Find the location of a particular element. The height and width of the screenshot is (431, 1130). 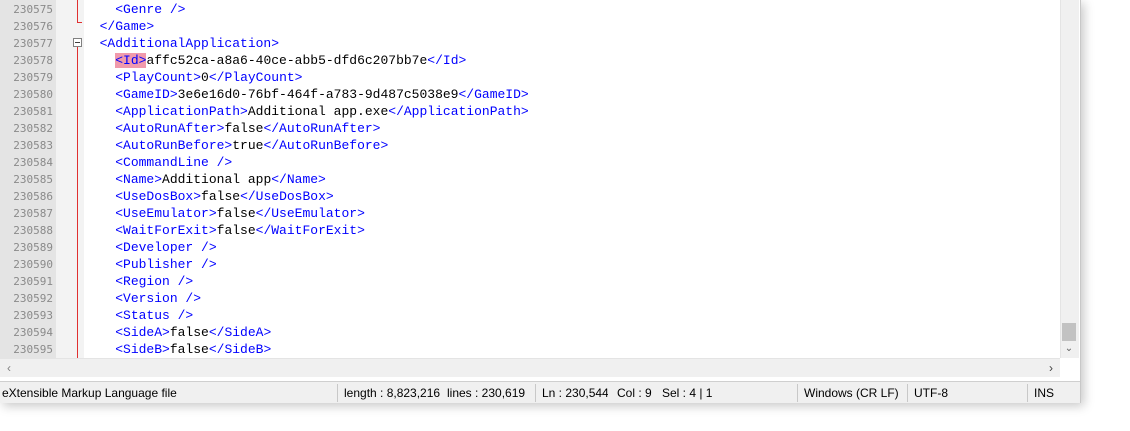

xml-text: 3e6e16d0-76bf-464f-a783-9d487c5038e9 is located at coordinates (318, 94).